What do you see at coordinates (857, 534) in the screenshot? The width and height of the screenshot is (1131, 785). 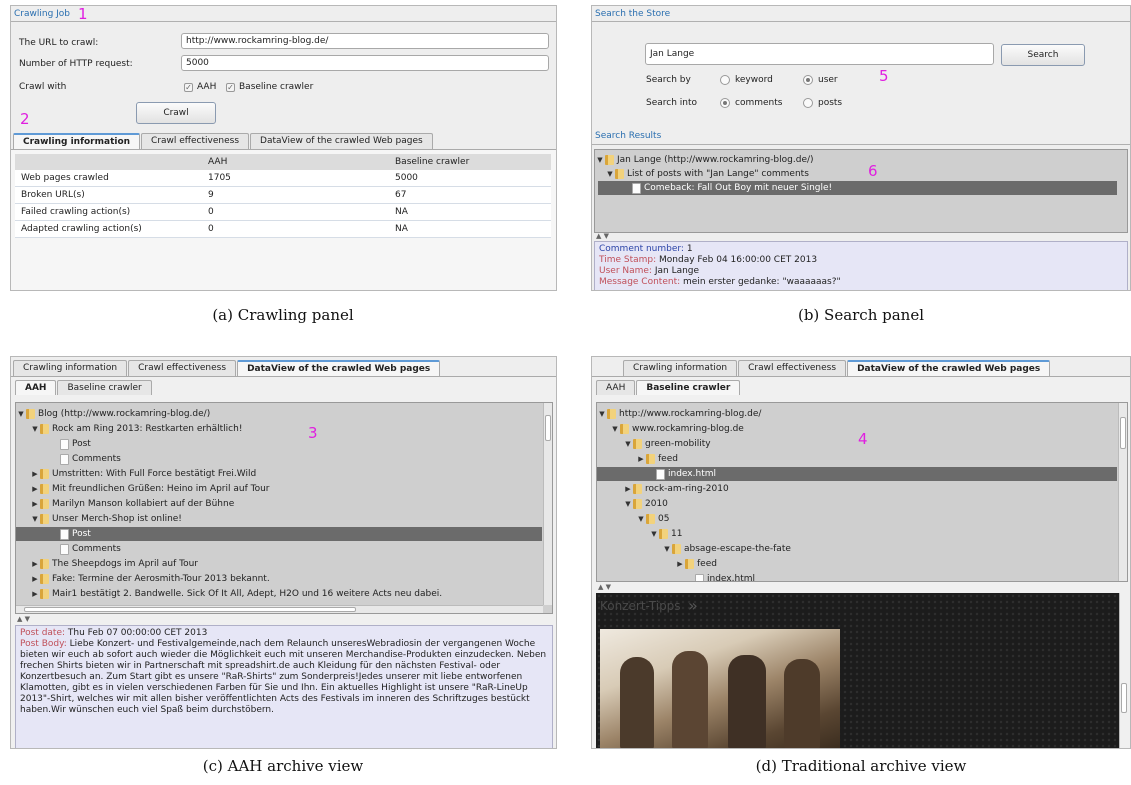 I see `tree-node: ▼ 11` at bounding box center [857, 534].